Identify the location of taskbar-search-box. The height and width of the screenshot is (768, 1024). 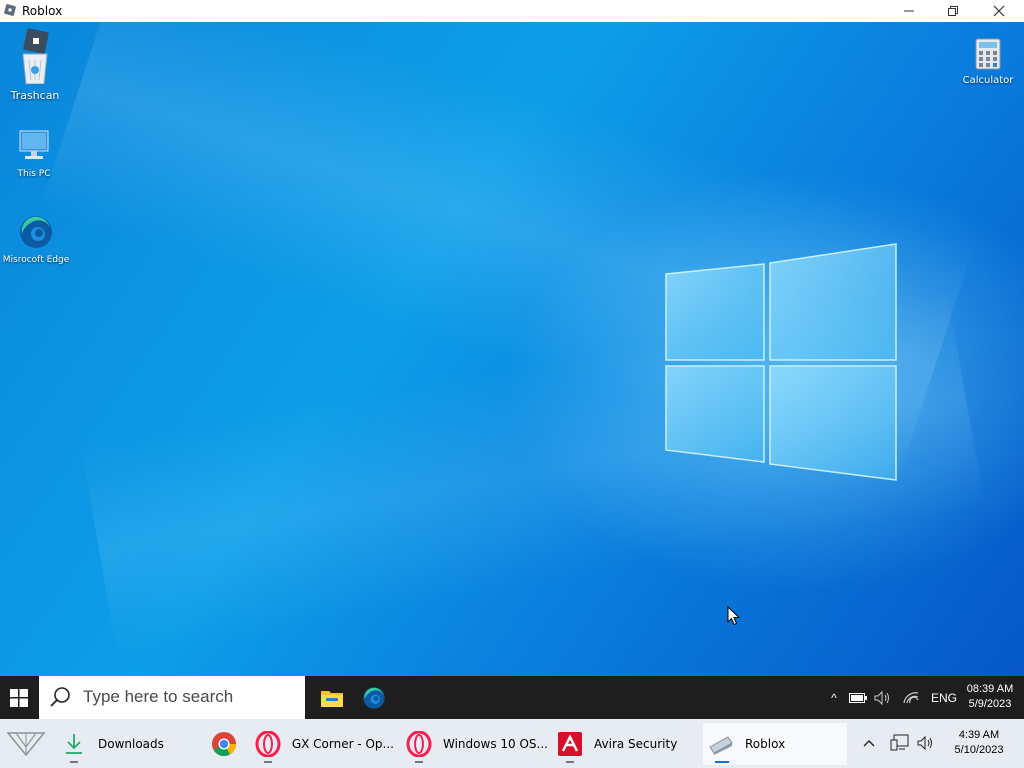
(172, 697).